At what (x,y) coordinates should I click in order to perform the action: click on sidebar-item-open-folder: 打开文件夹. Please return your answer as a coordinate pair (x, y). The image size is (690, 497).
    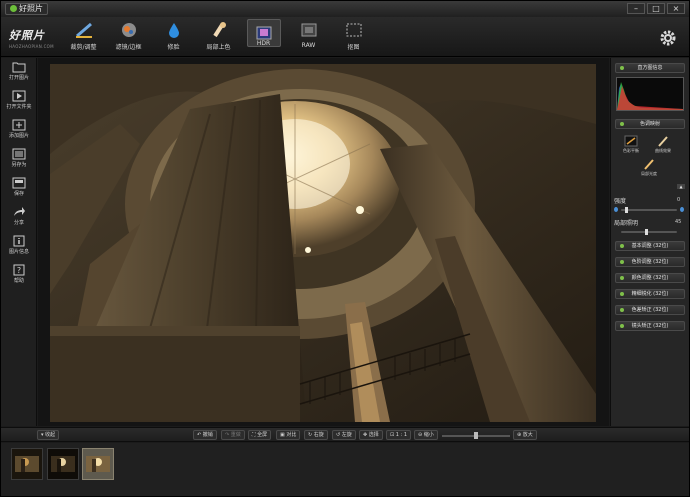
    Looking at the image, I should click on (19, 100).